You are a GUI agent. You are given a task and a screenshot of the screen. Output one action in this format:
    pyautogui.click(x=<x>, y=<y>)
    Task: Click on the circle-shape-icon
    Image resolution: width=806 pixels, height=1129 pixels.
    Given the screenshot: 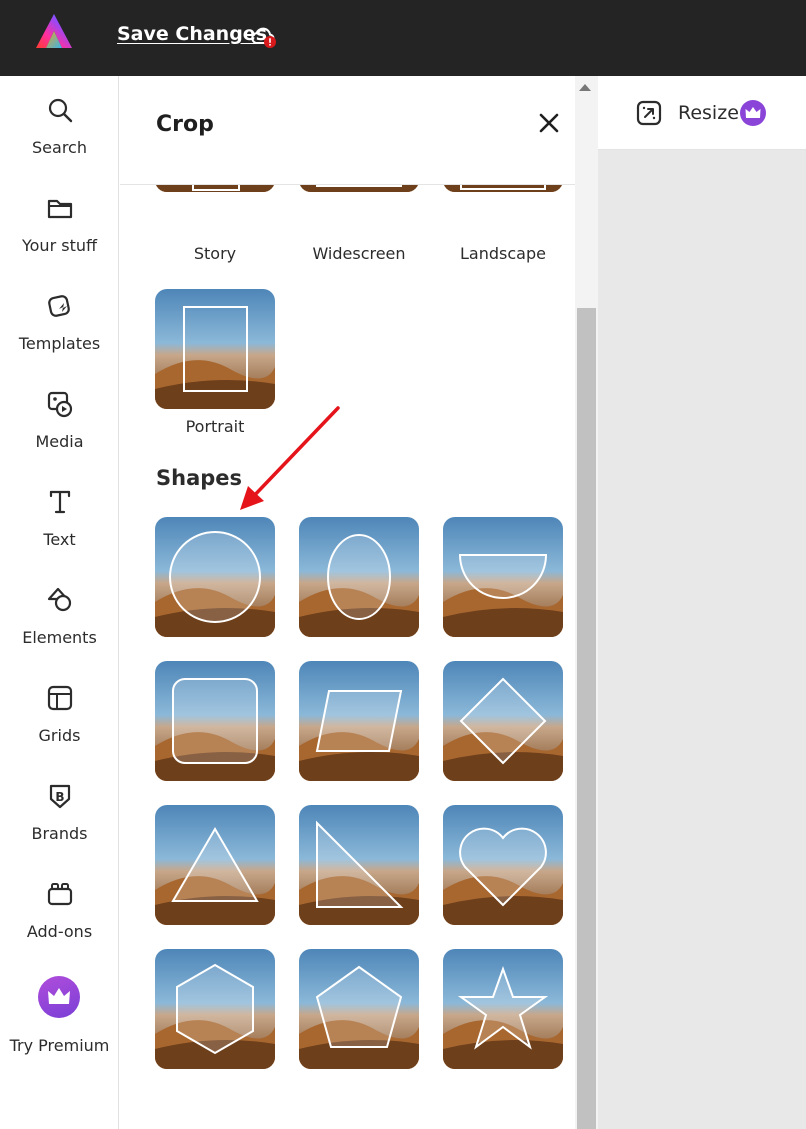 What is the action you would take?
    pyautogui.click(x=215, y=577)
    